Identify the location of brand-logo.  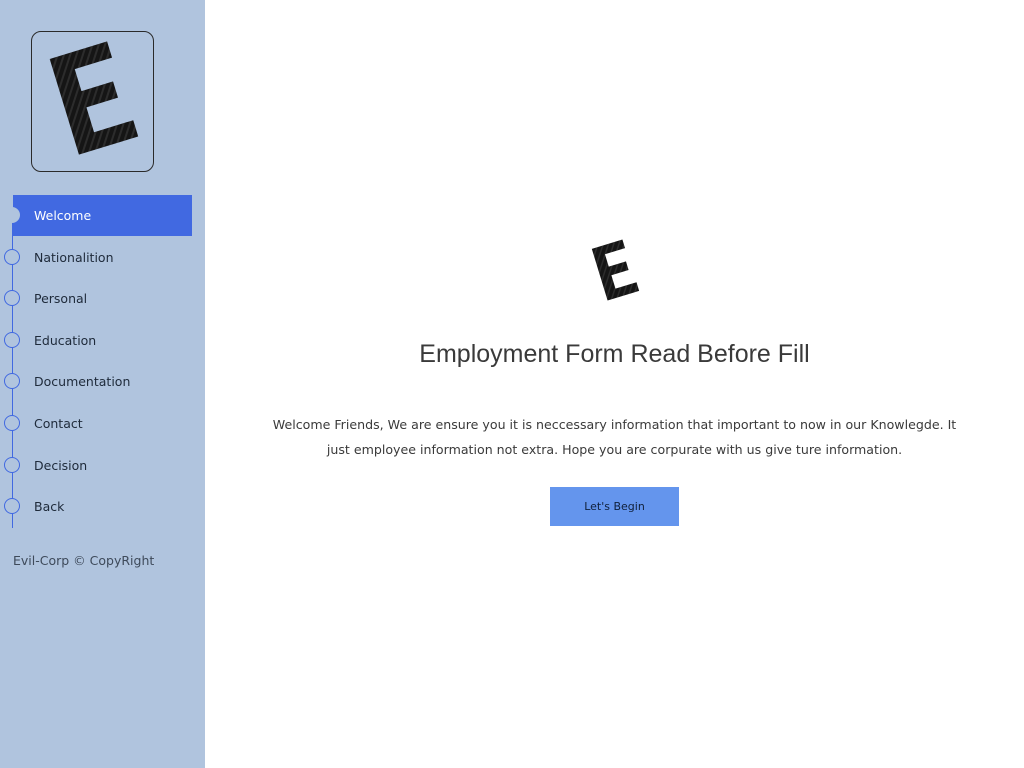
(92, 101).